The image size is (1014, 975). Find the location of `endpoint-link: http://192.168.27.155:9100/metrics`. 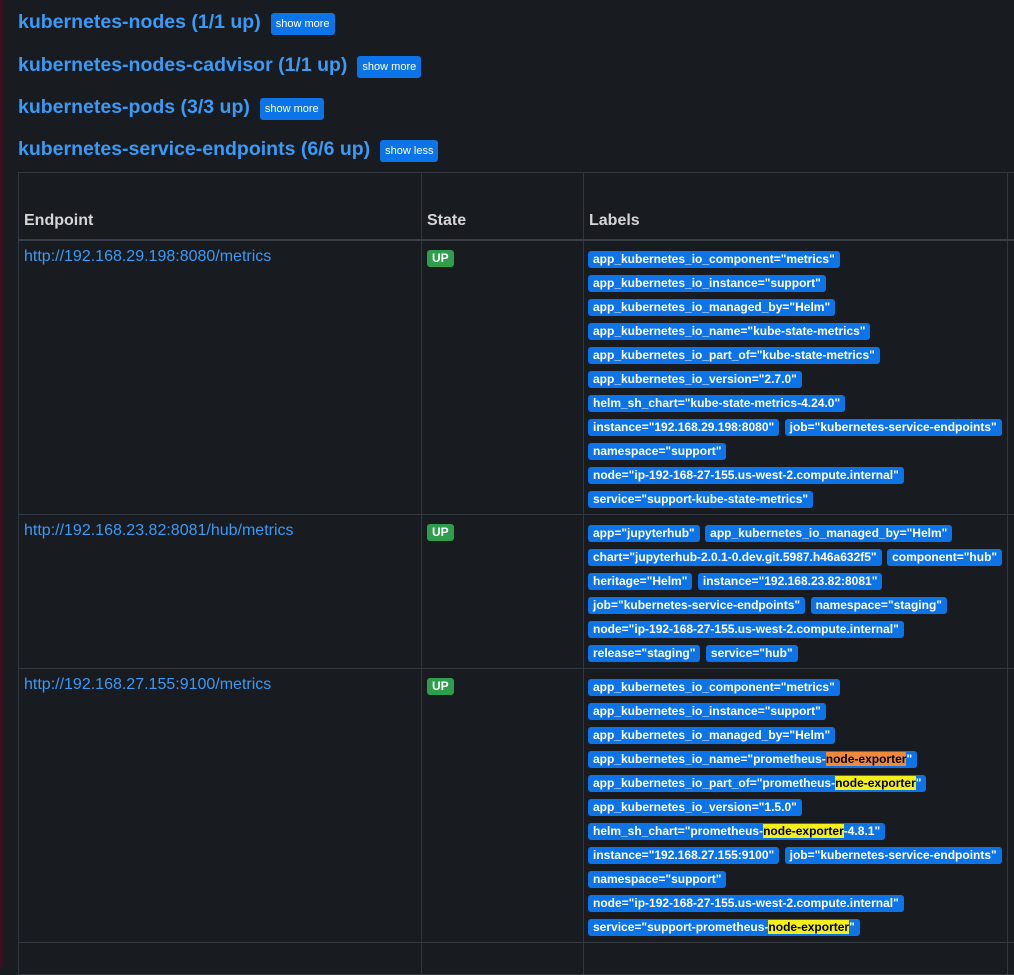

endpoint-link: http://192.168.27.155:9100/metrics is located at coordinates (147, 684).